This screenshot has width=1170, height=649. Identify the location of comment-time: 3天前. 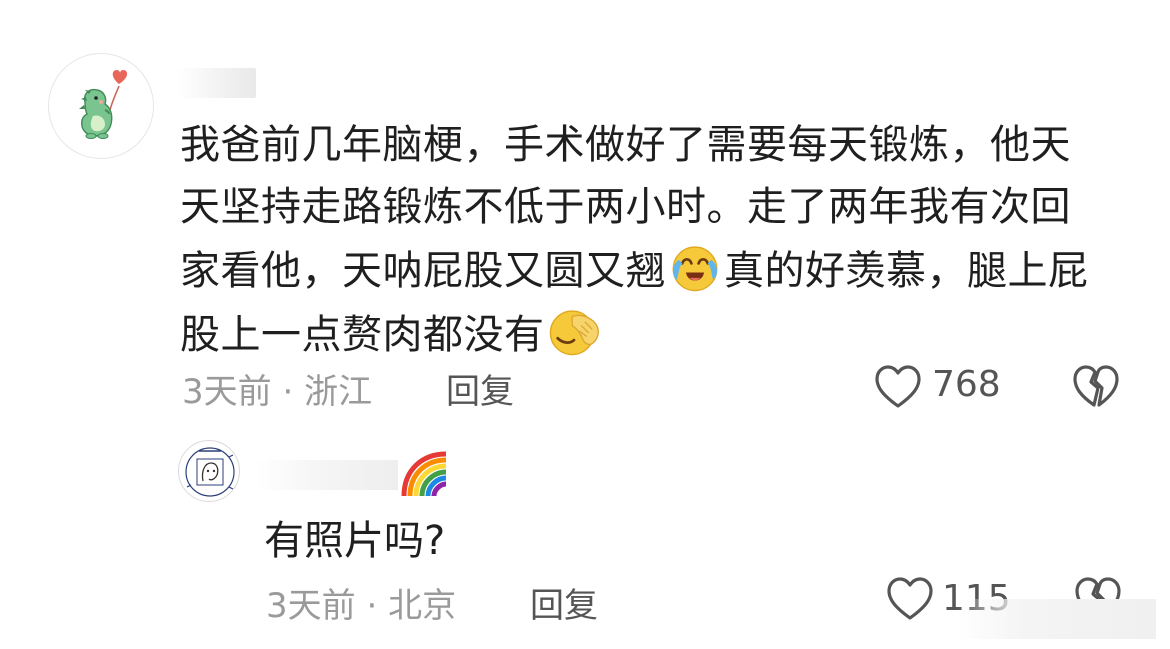
(227, 392).